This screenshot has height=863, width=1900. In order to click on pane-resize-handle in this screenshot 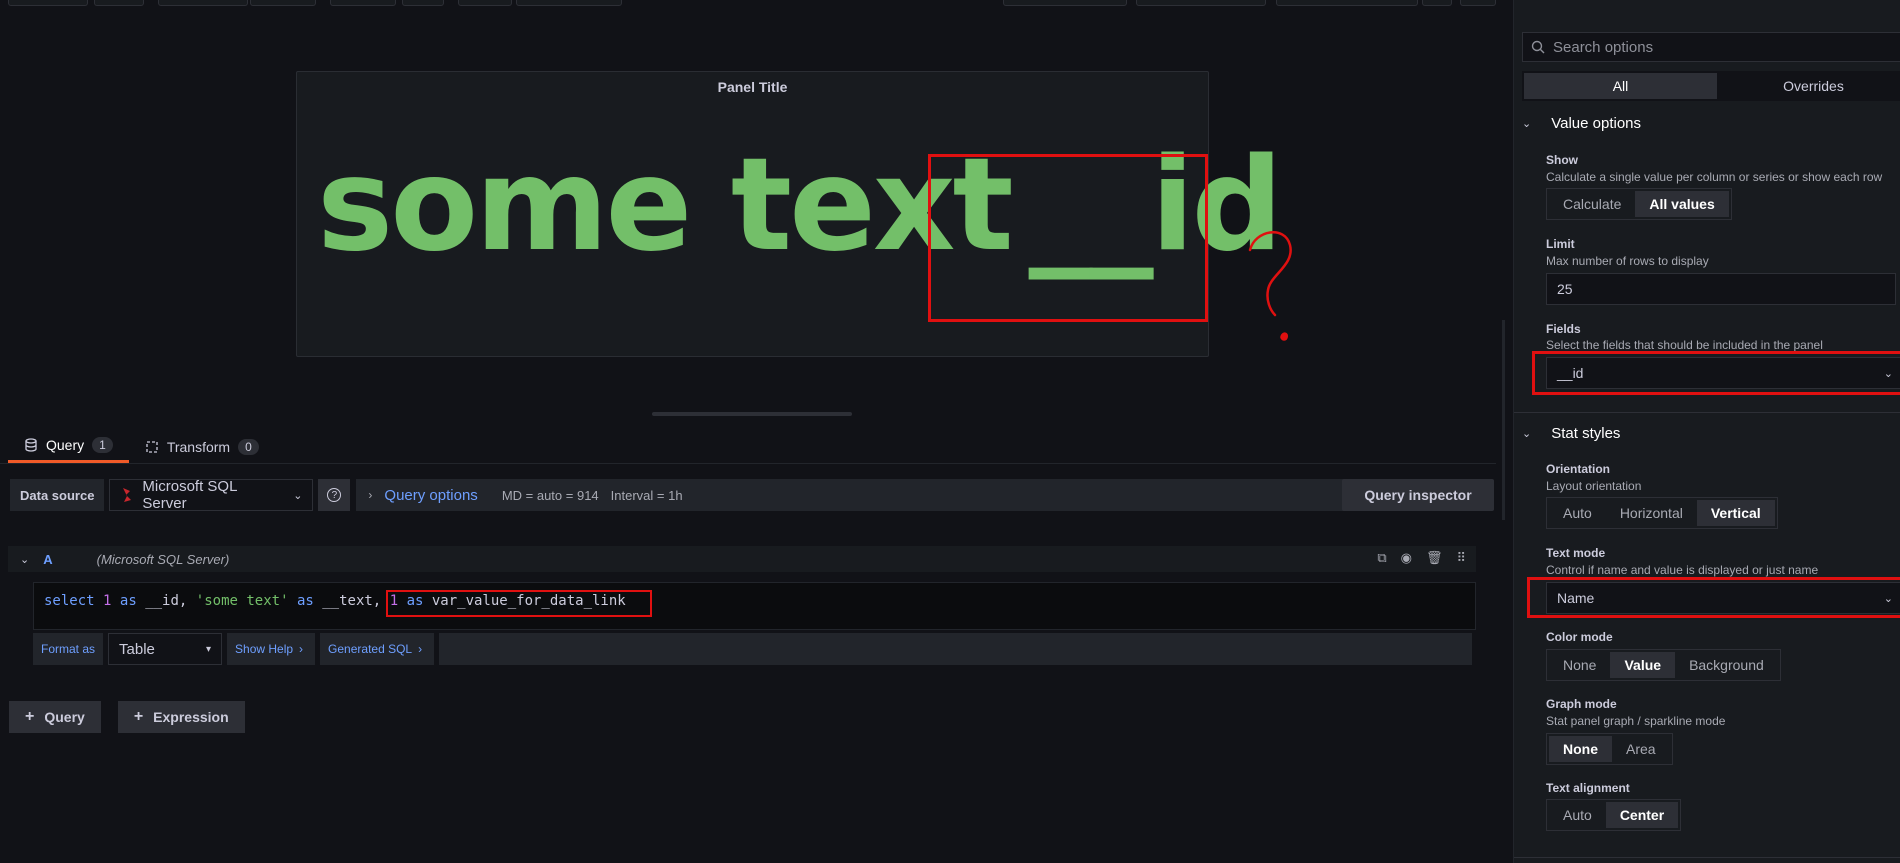, I will do `click(752, 414)`.